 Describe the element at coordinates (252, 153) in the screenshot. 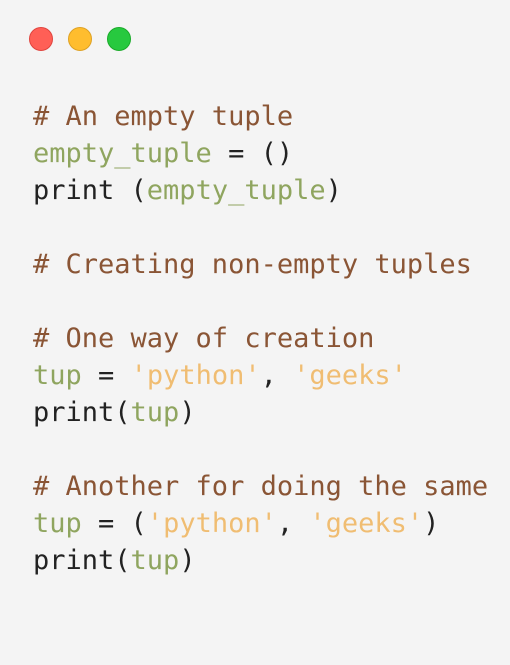

I see `code-text: = ()` at that location.